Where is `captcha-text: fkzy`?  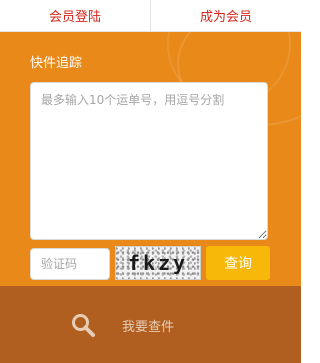 captcha-text: fkzy is located at coordinates (158, 263).